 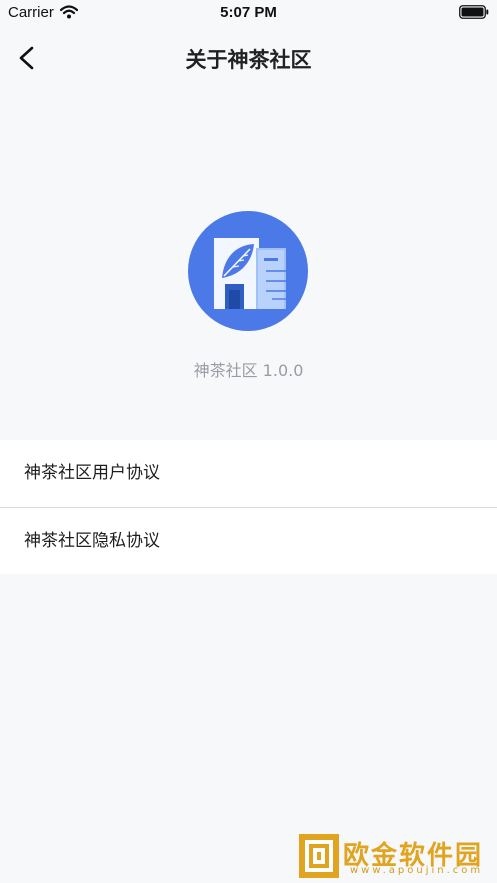 I want to click on navigation-bar: 关于神茶社区, so click(x=248, y=58).